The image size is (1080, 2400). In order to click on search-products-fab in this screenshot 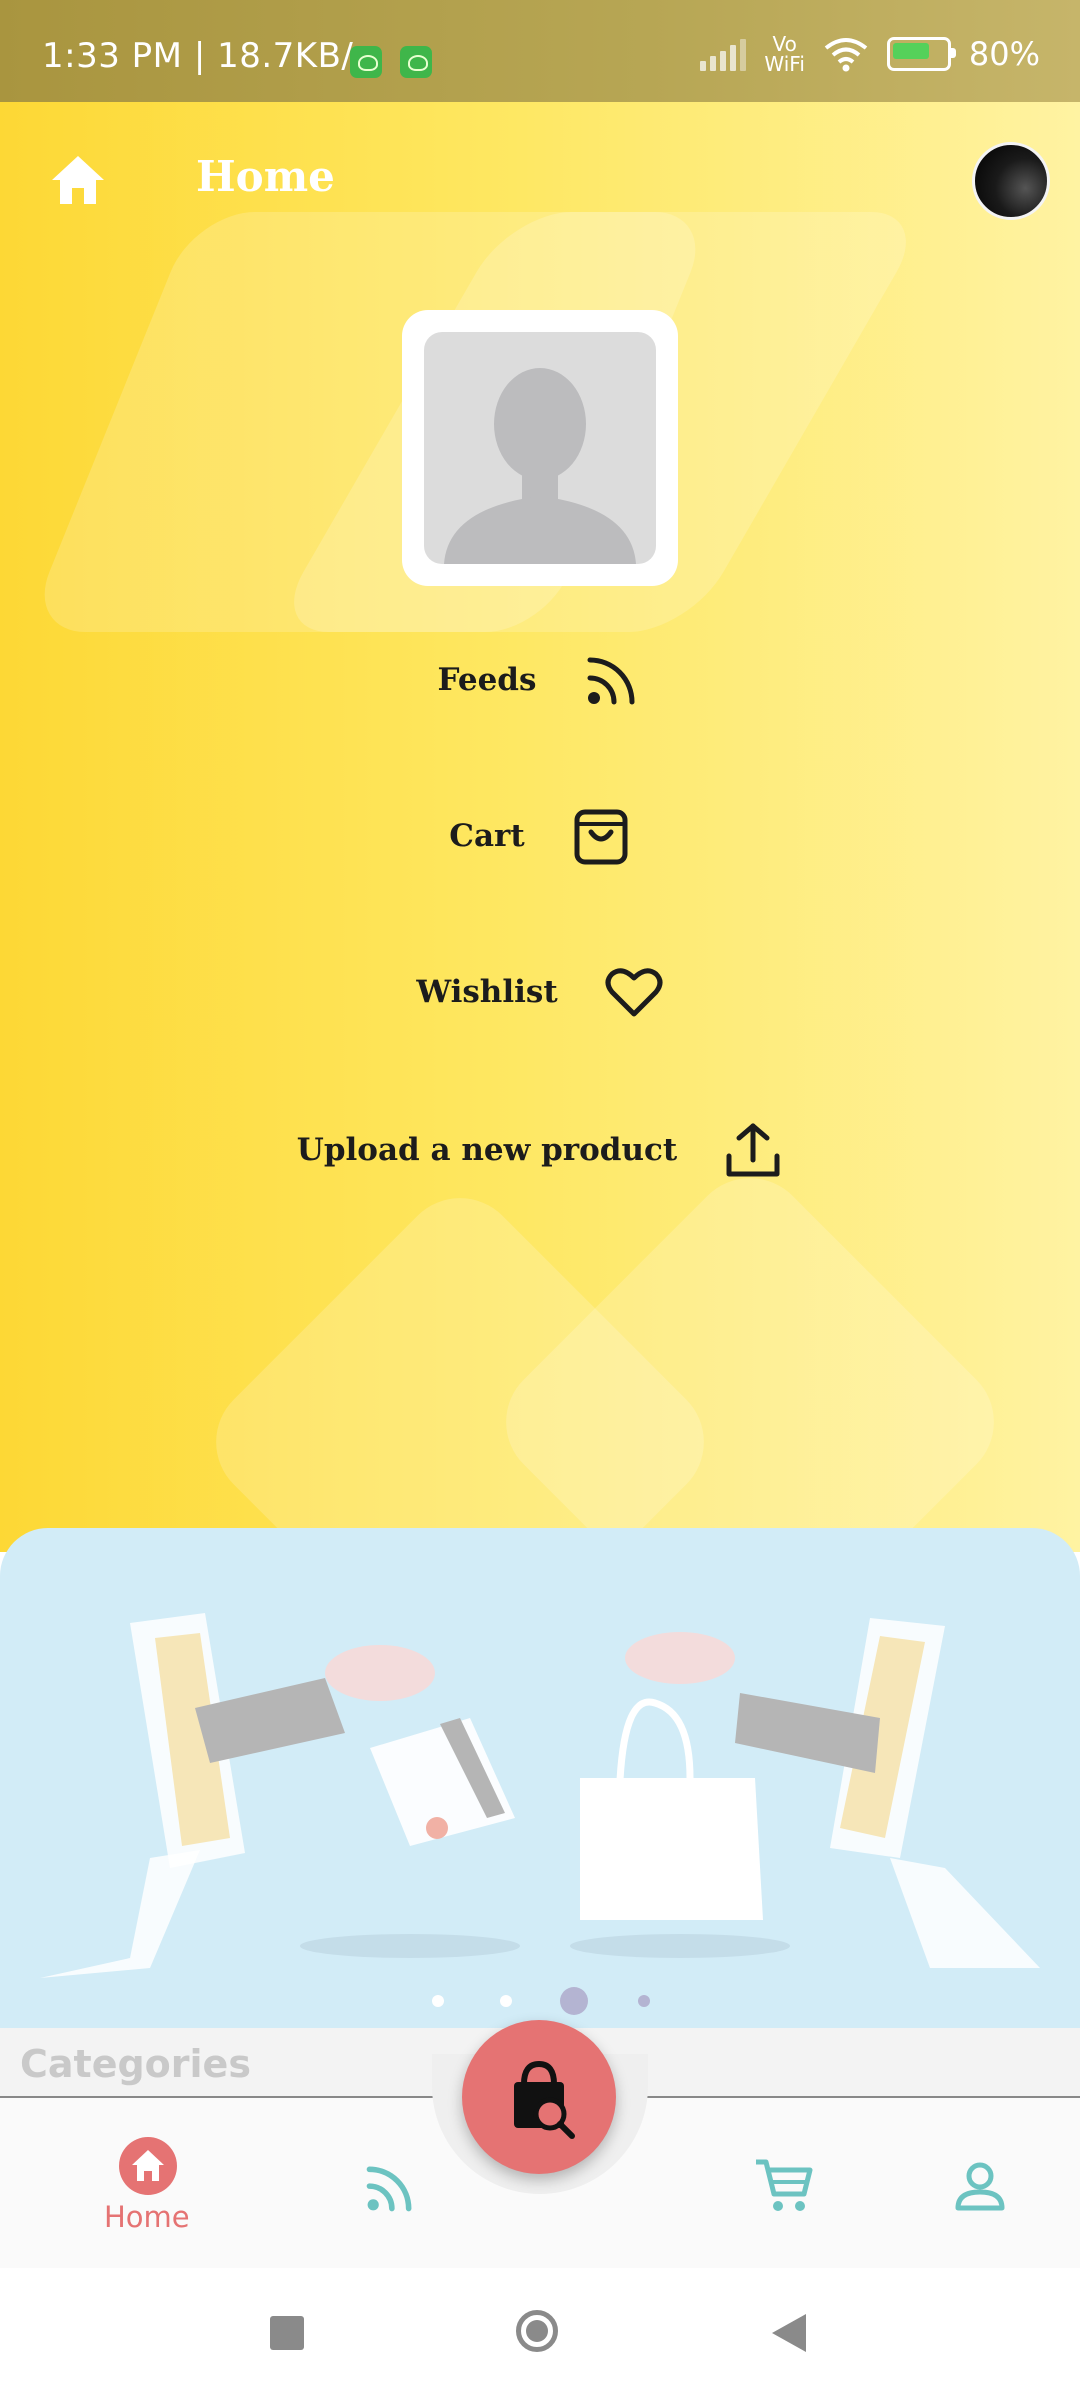, I will do `click(539, 2097)`.